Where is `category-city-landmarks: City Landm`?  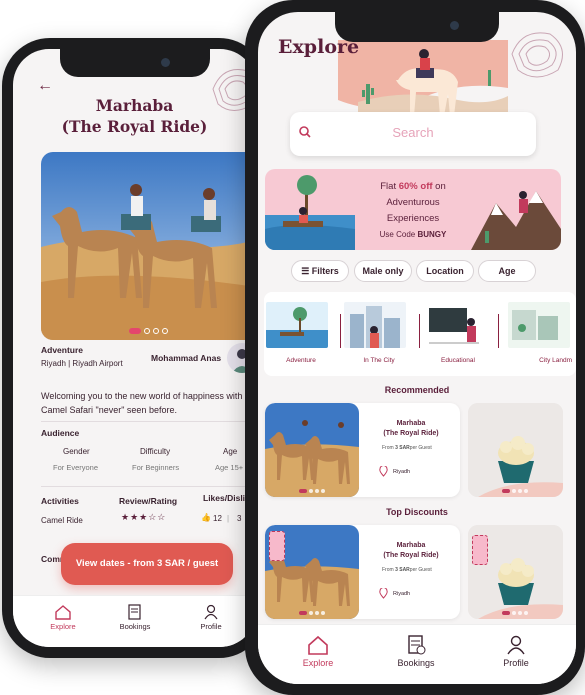
category-city-landmarks: City Landm is located at coordinates (538, 335).